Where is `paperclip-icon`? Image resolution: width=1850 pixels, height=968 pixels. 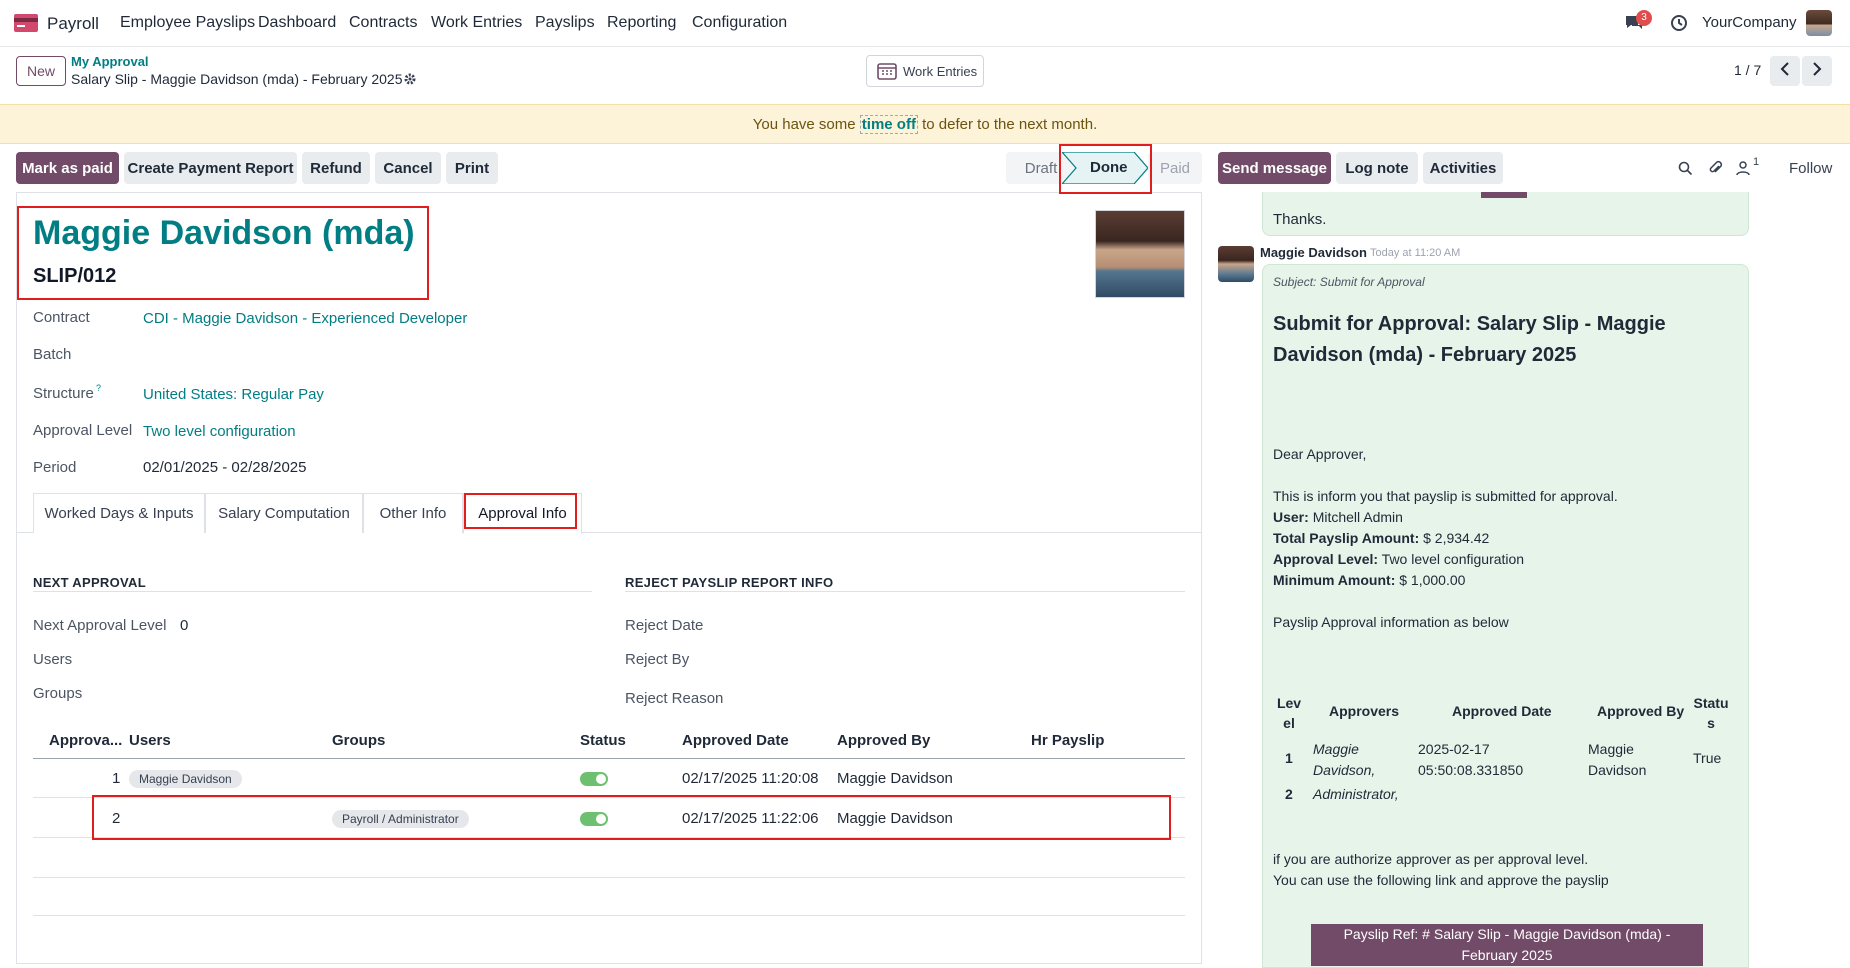
paperclip-icon is located at coordinates (1715, 171).